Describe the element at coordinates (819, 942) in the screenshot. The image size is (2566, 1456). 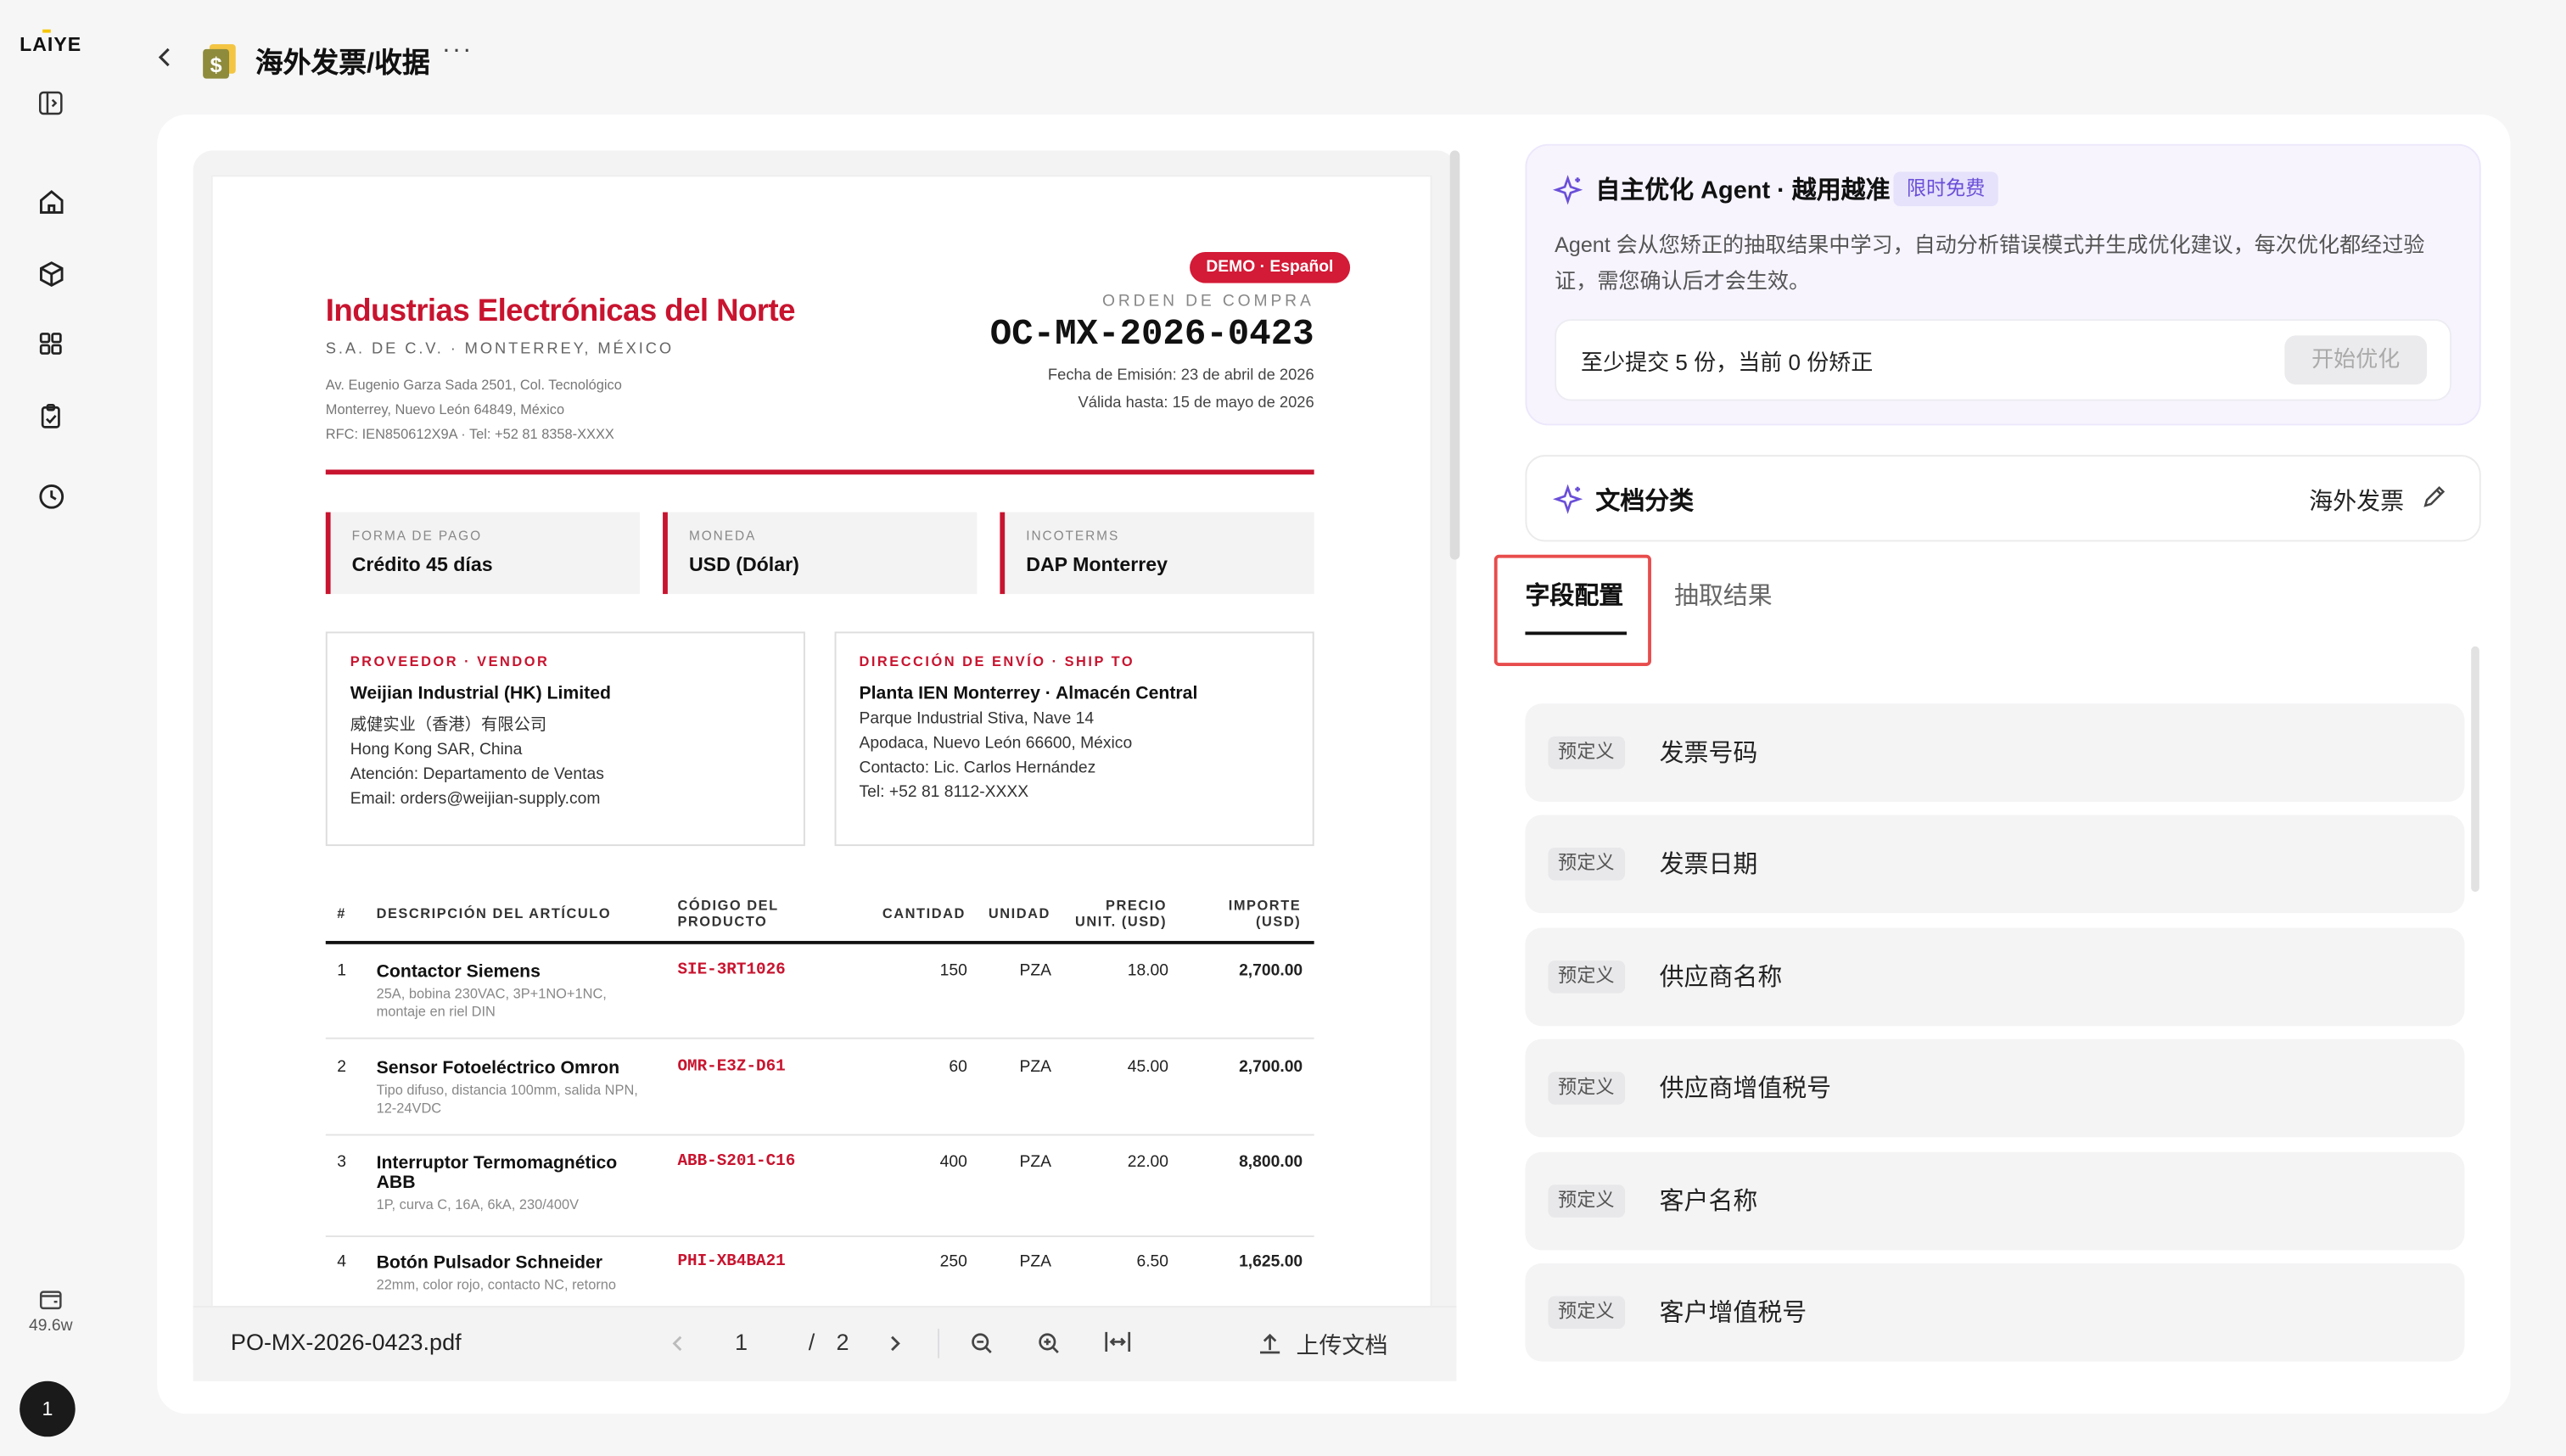
I see `table-header-rule` at that location.